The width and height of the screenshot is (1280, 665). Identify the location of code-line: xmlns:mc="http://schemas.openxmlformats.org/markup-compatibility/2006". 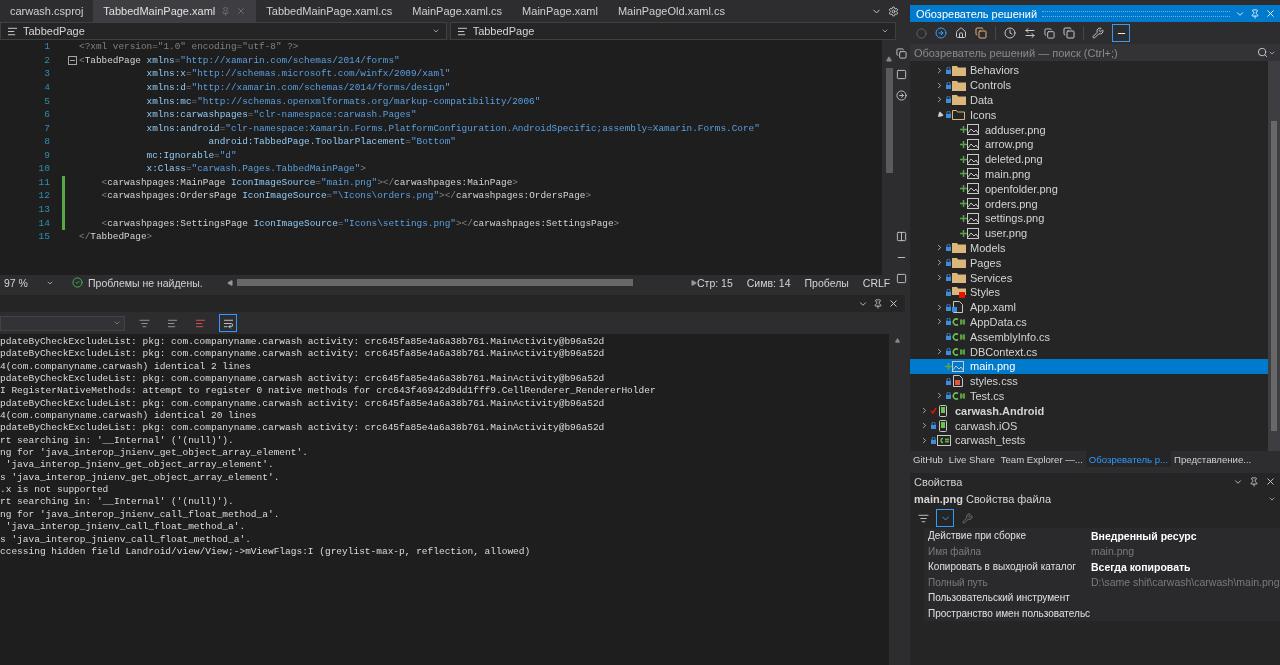
(343, 101).